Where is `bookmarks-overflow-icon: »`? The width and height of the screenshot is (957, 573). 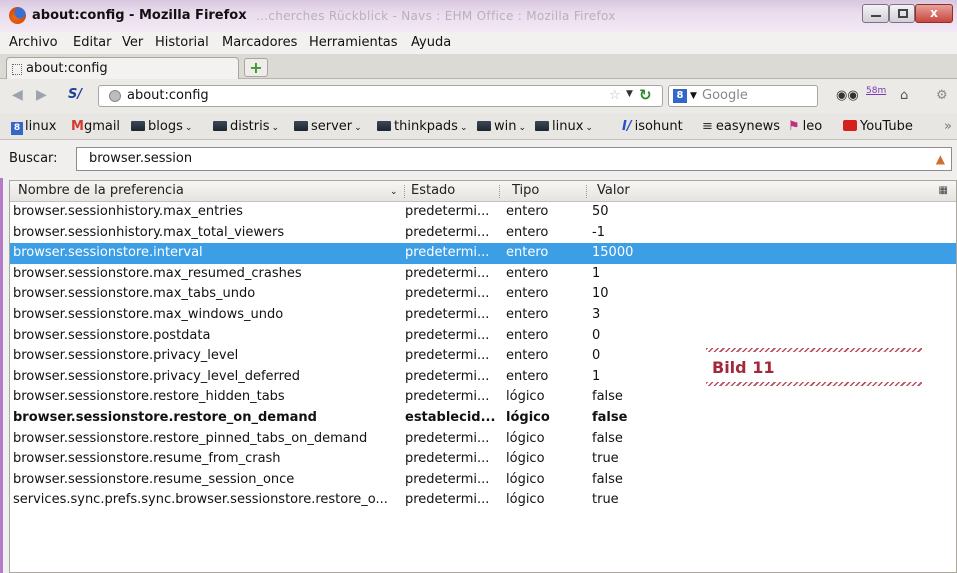
bookmarks-overflow-icon: » is located at coordinates (948, 126).